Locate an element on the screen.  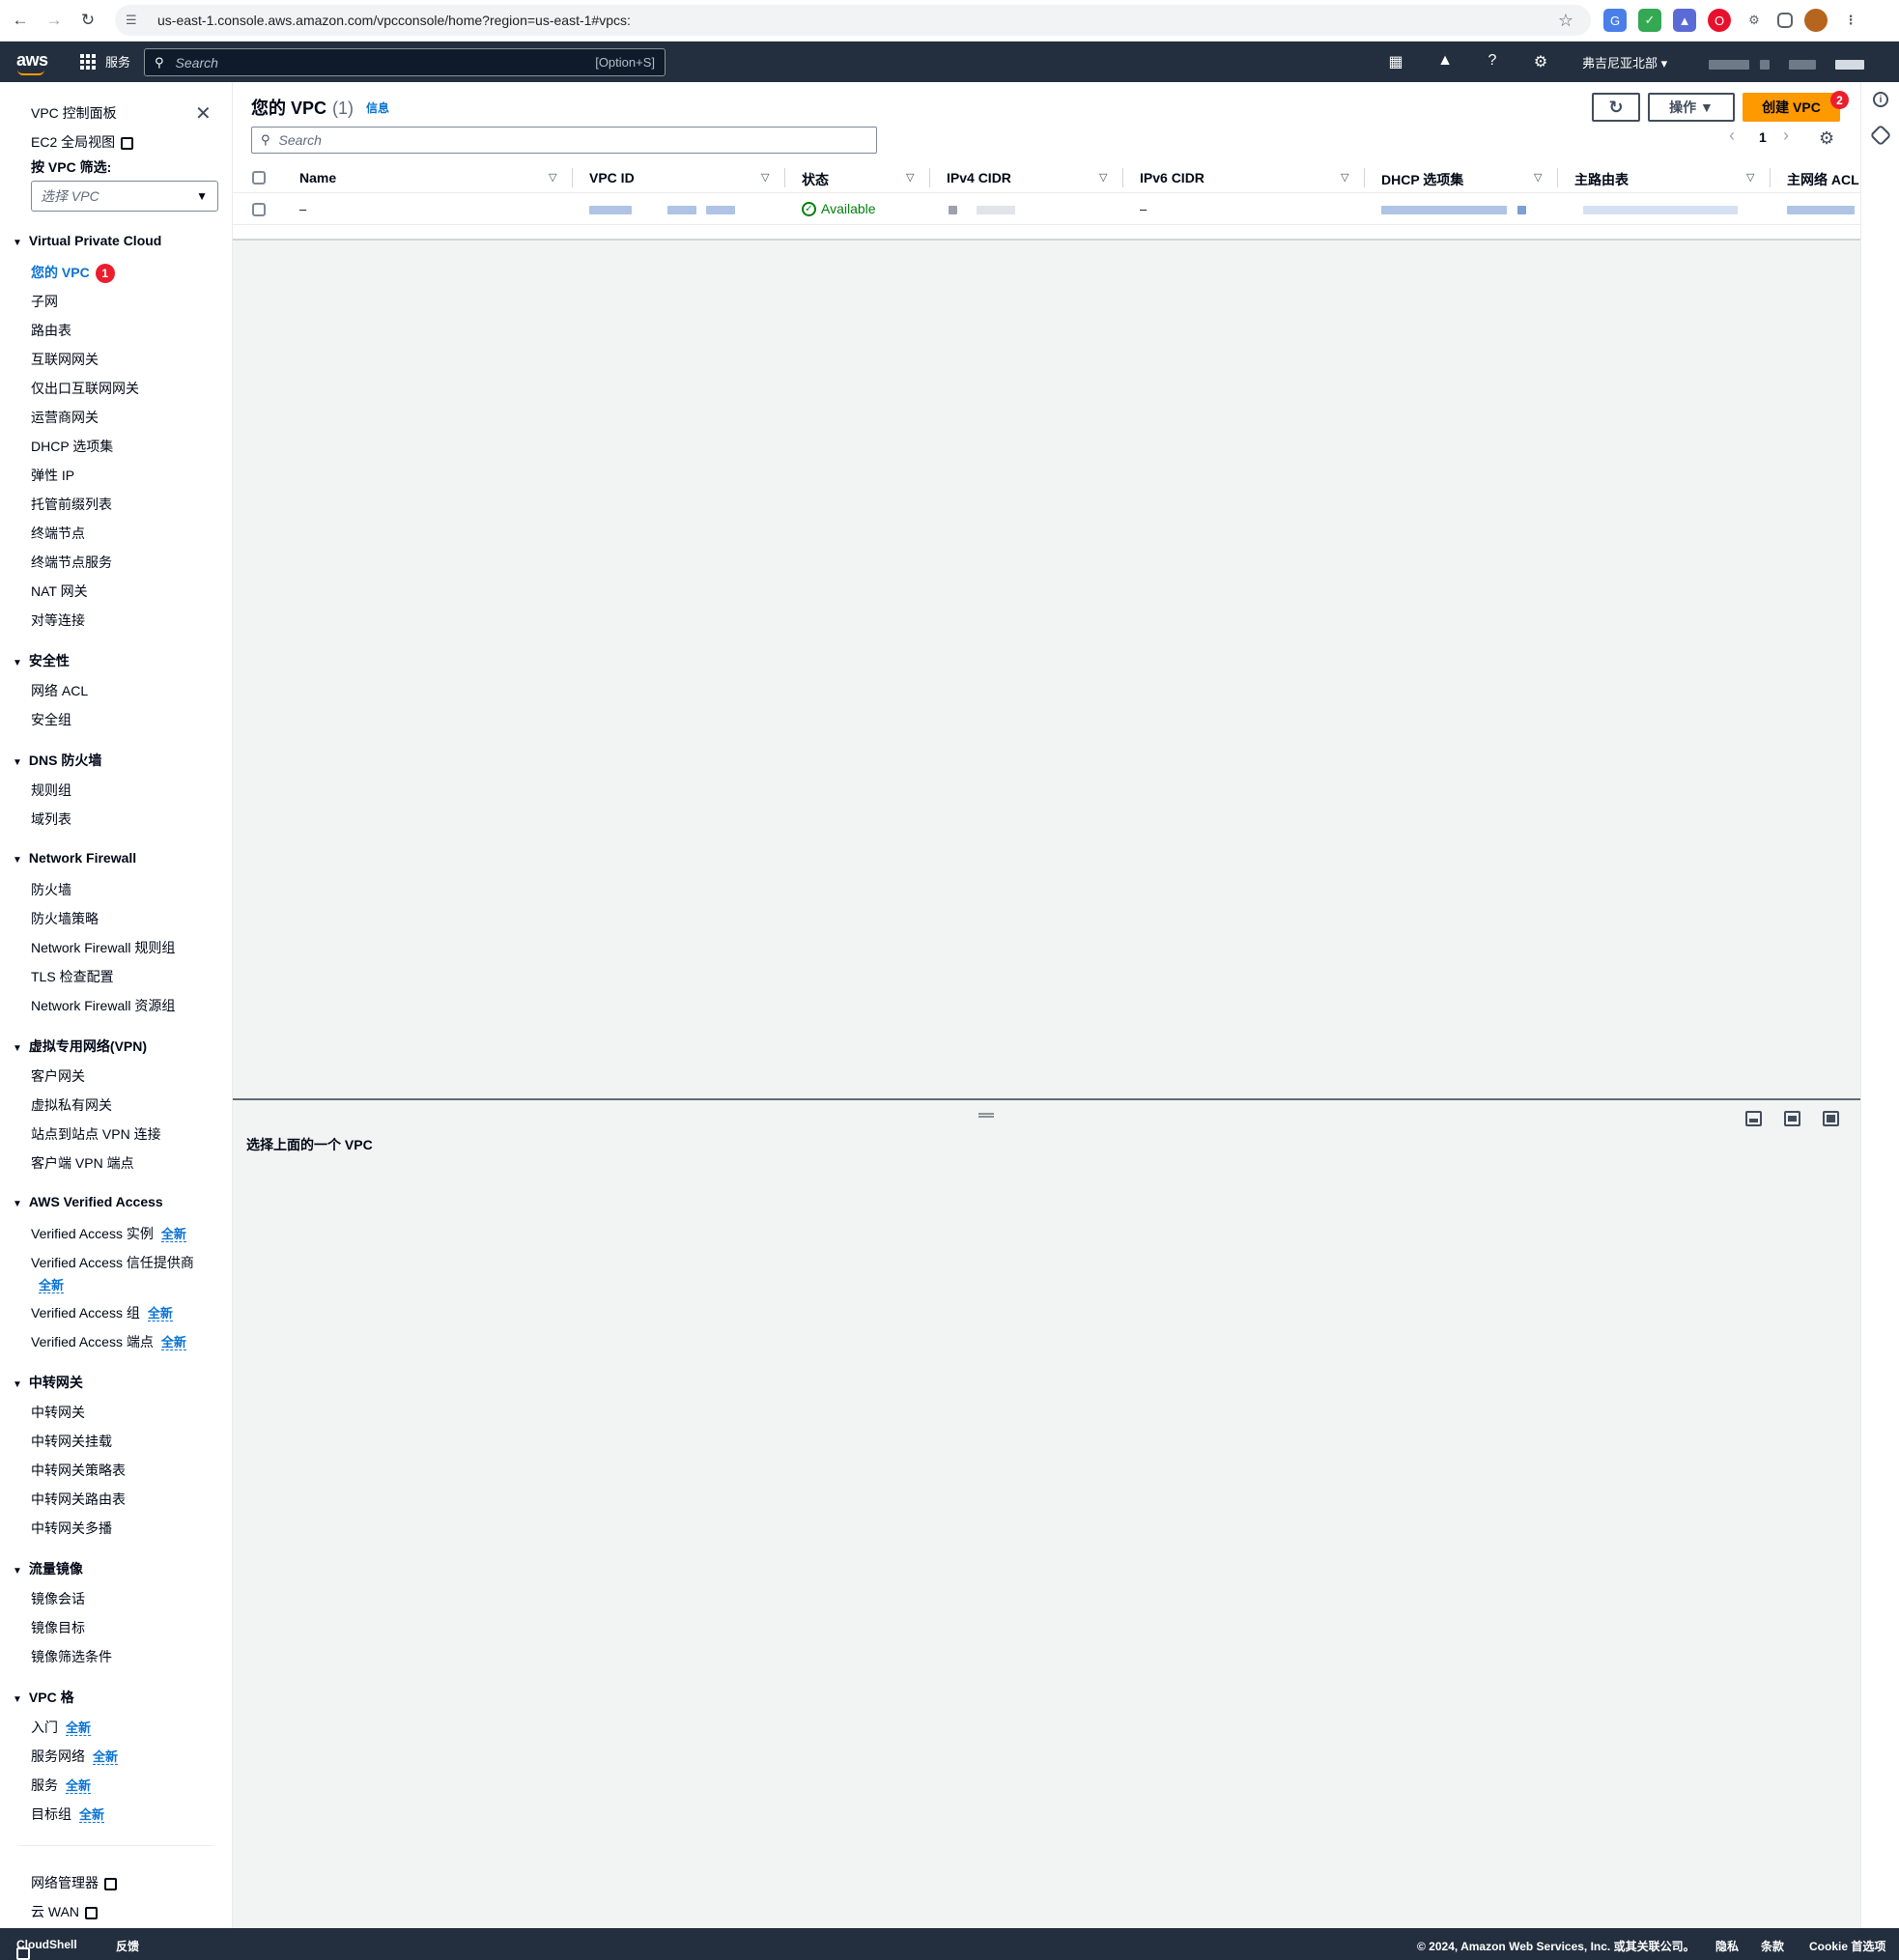
sidebar-item-va-trust-providers: Verified Access 信任提供商 is located at coordinates (112, 1263).